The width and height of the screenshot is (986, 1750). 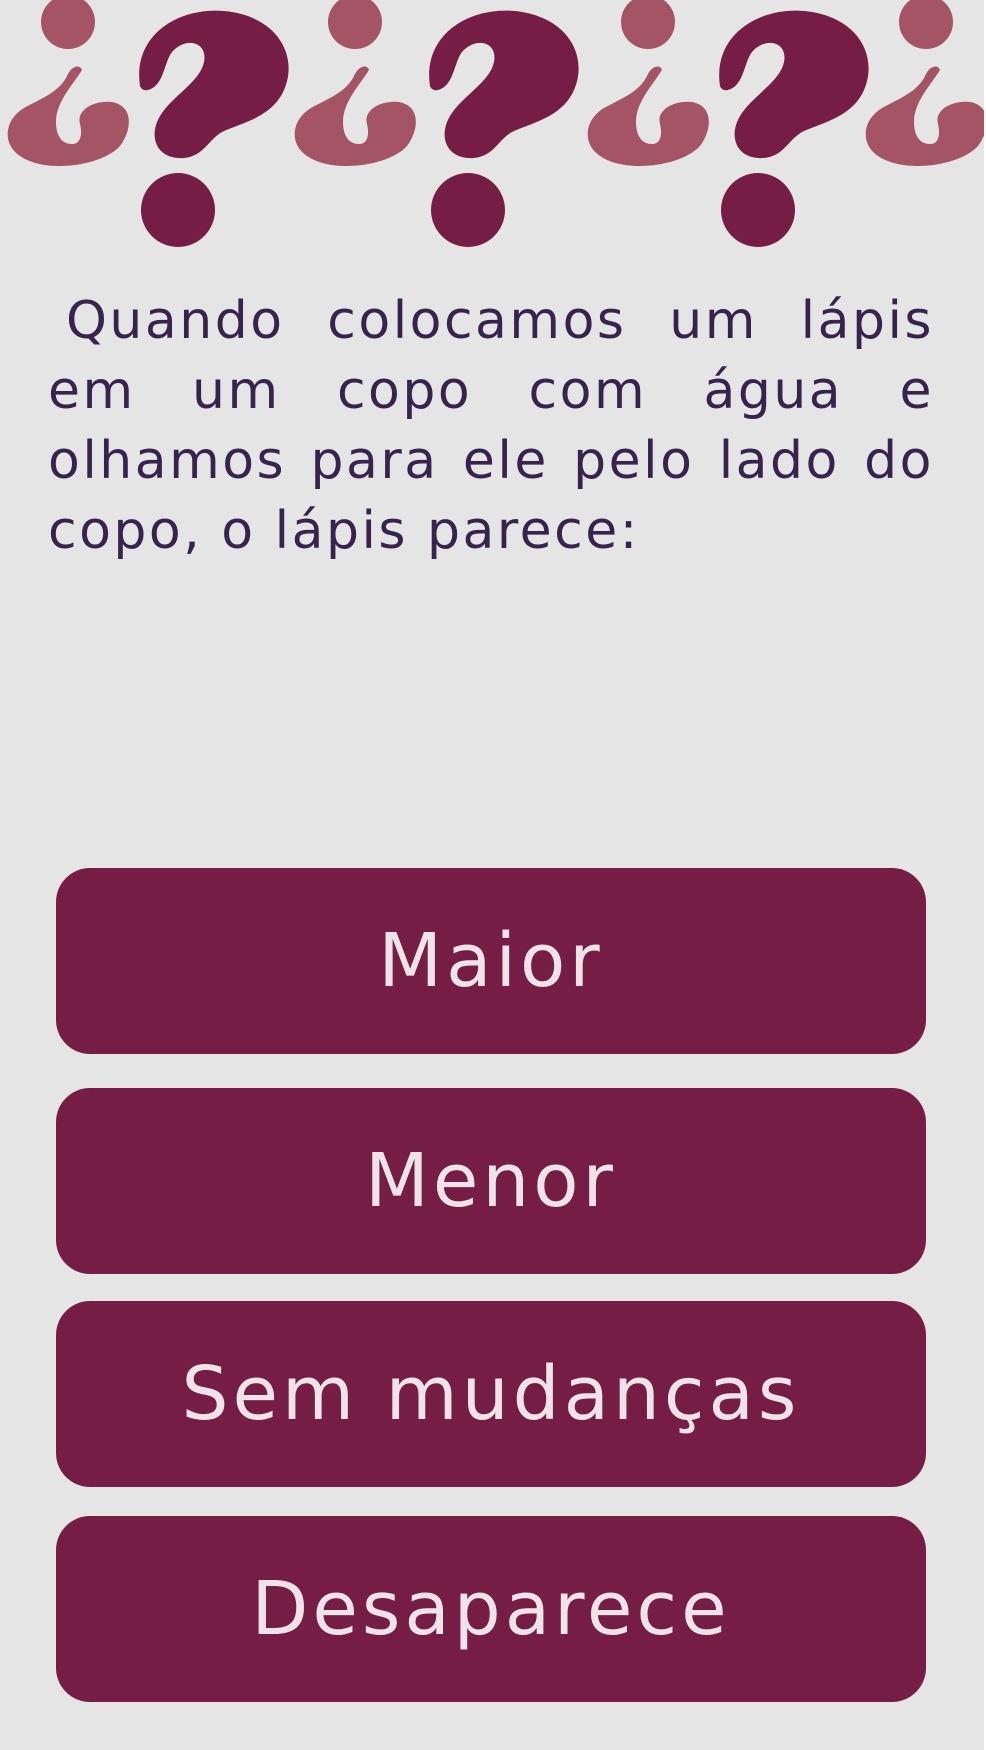 What do you see at coordinates (491, 961) in the screenshot?
I see `answer-button-maior: Maior` at bounding box center [491, 961].